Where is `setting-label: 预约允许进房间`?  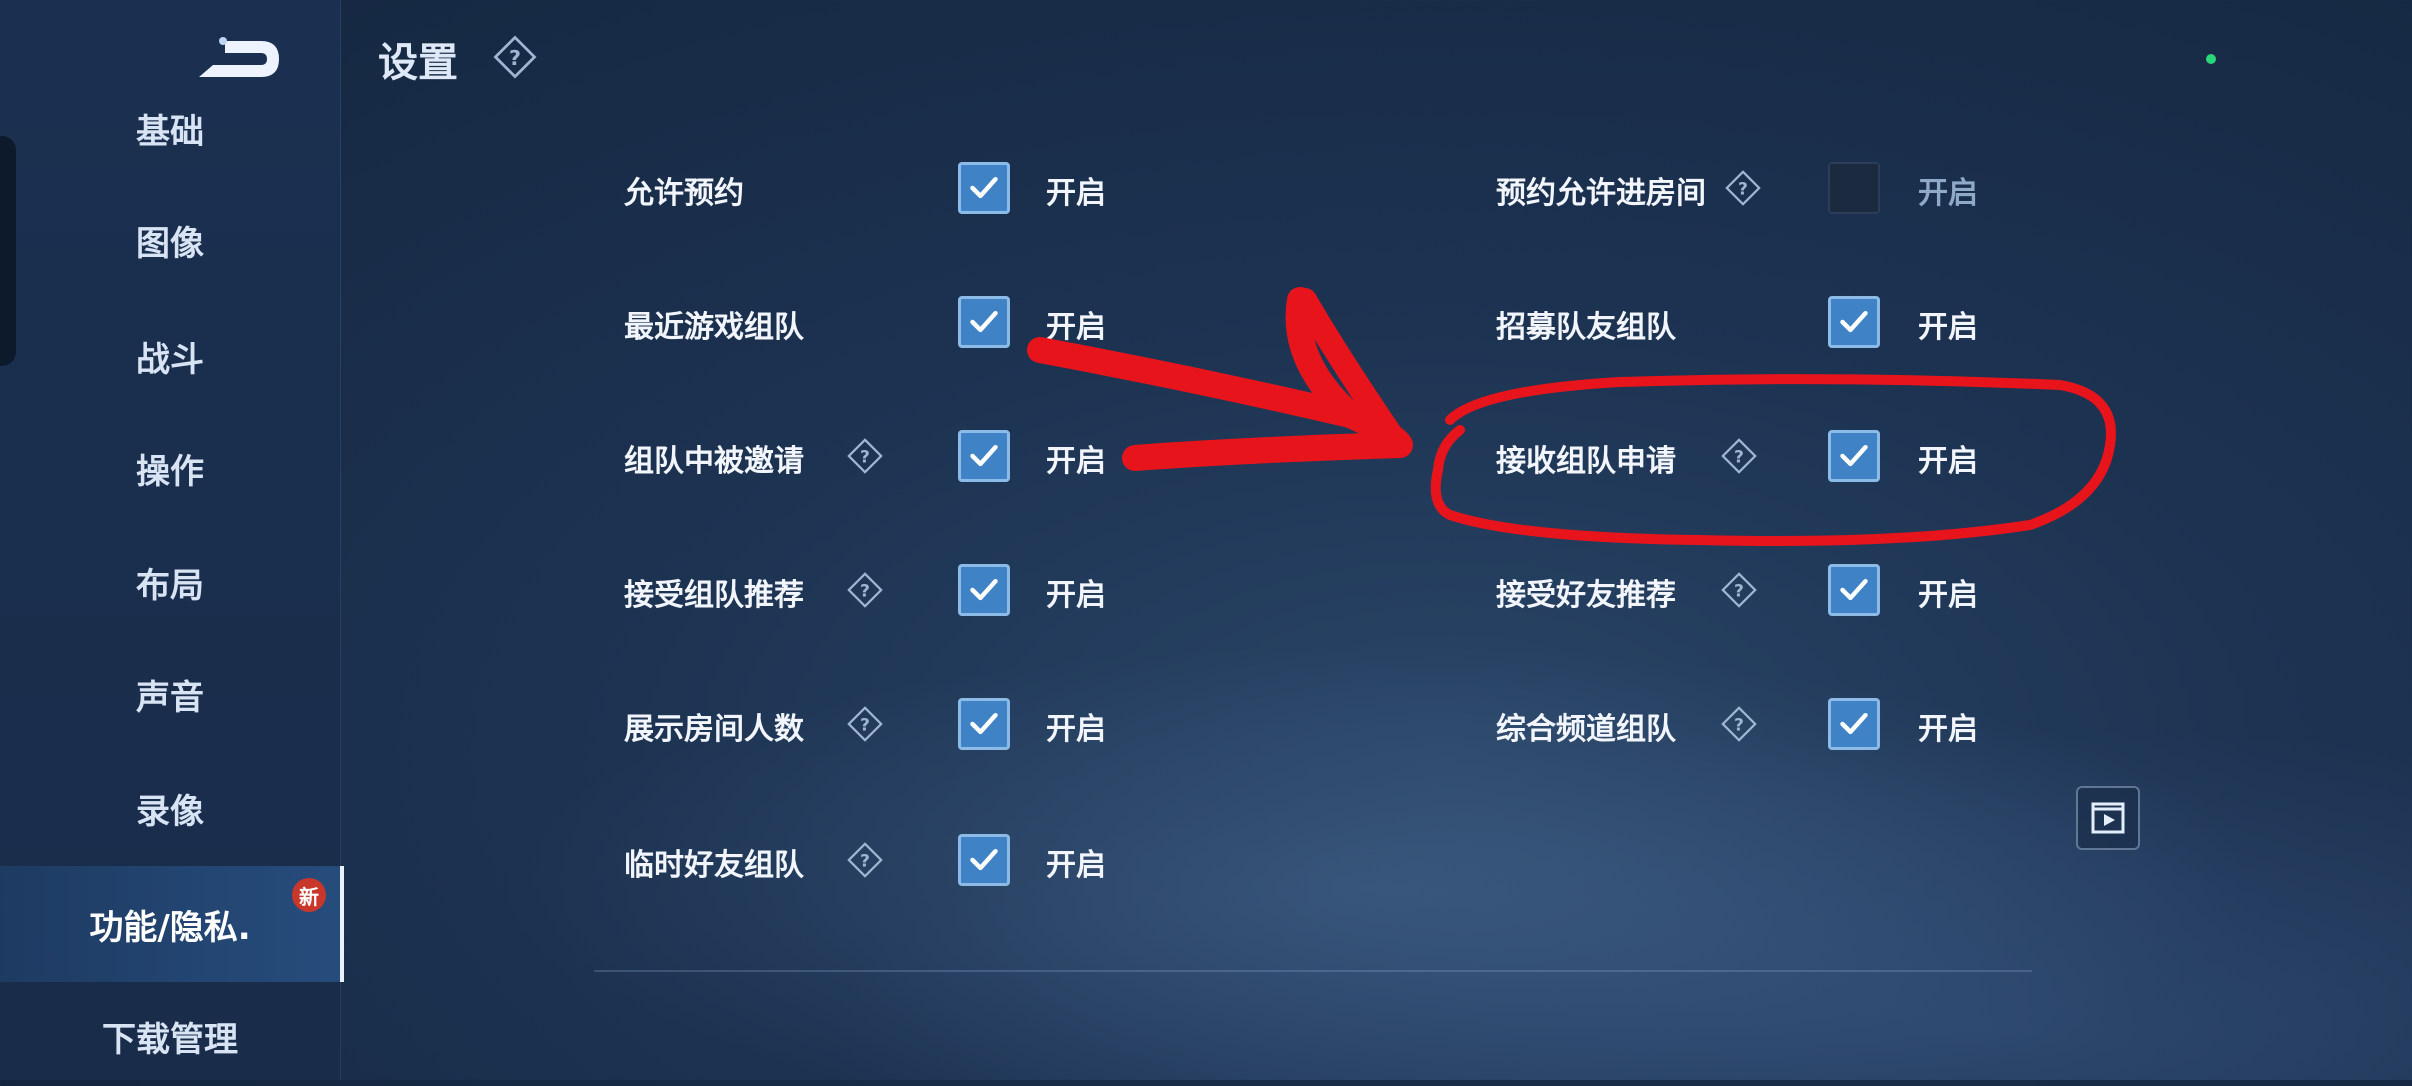
setting-label: 预约允许进房间 is located at coordinates (1601, 193).